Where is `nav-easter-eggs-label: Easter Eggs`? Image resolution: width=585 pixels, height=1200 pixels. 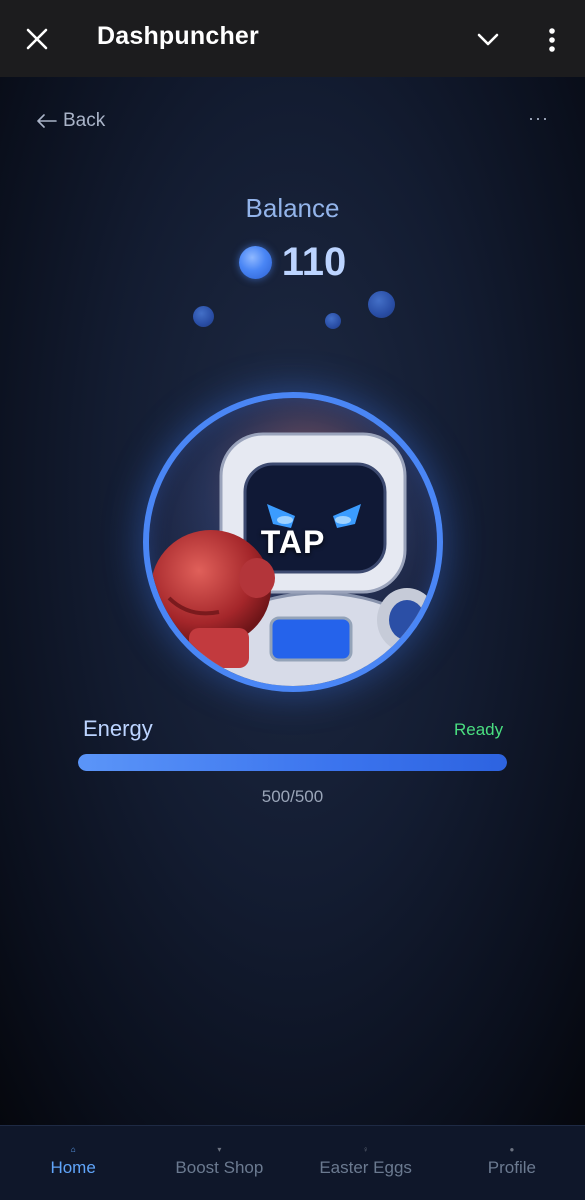
nav-easter-eggs-label: Easter Eggs is located at coordinates (365, 1167).